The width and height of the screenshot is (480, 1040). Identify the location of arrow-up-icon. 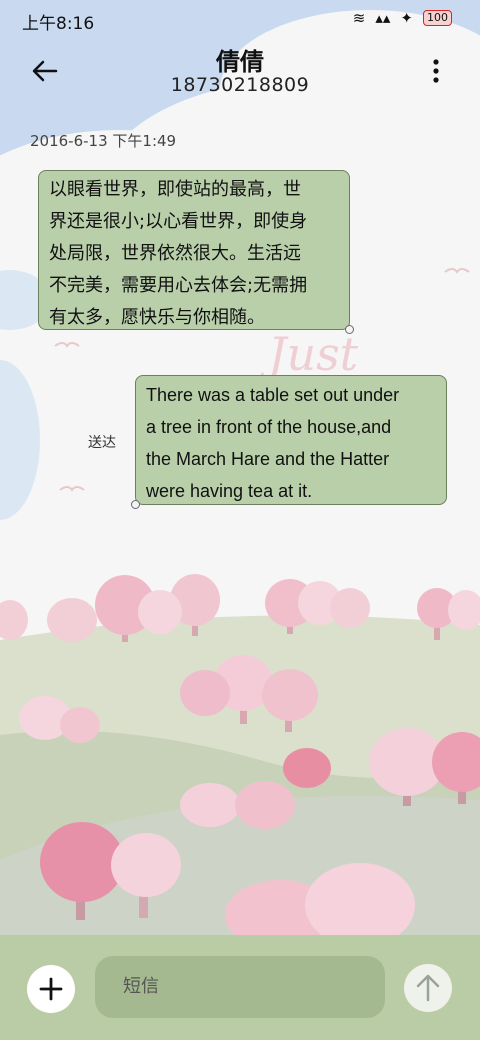
(428, 988).